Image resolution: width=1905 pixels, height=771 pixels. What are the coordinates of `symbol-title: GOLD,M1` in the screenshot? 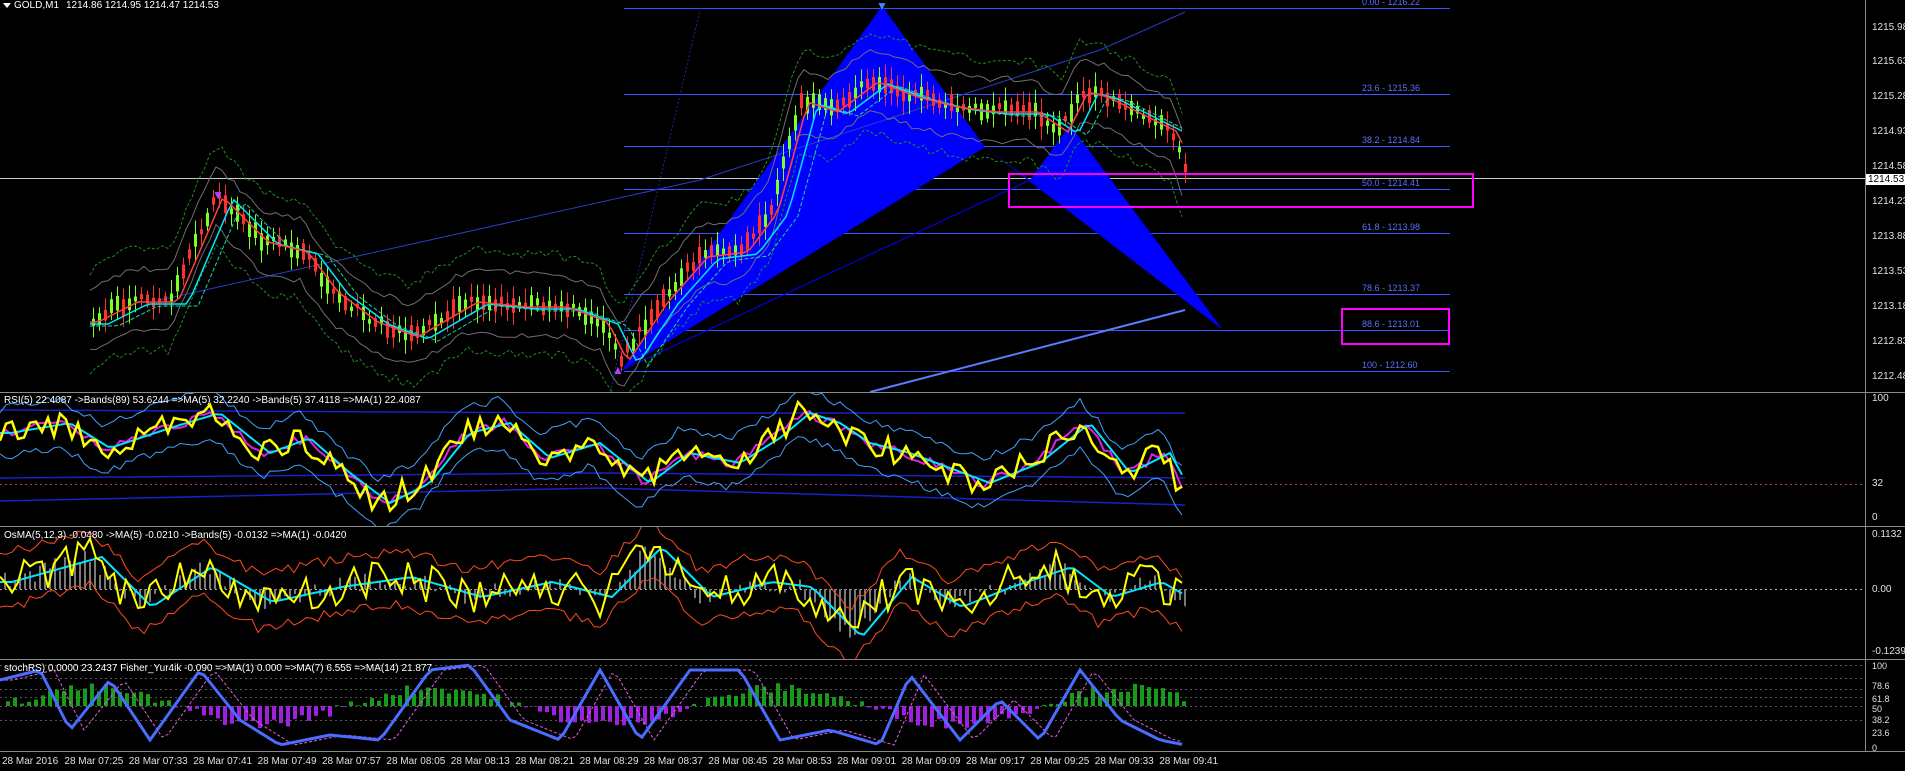 It's located at (37, 5).